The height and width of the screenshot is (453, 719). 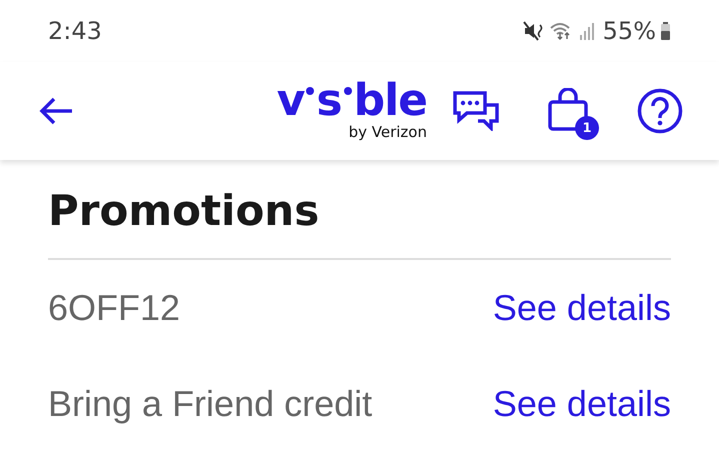 I want to click on promotion-name: Bring a Friend credit, so click(x=210, y=404).